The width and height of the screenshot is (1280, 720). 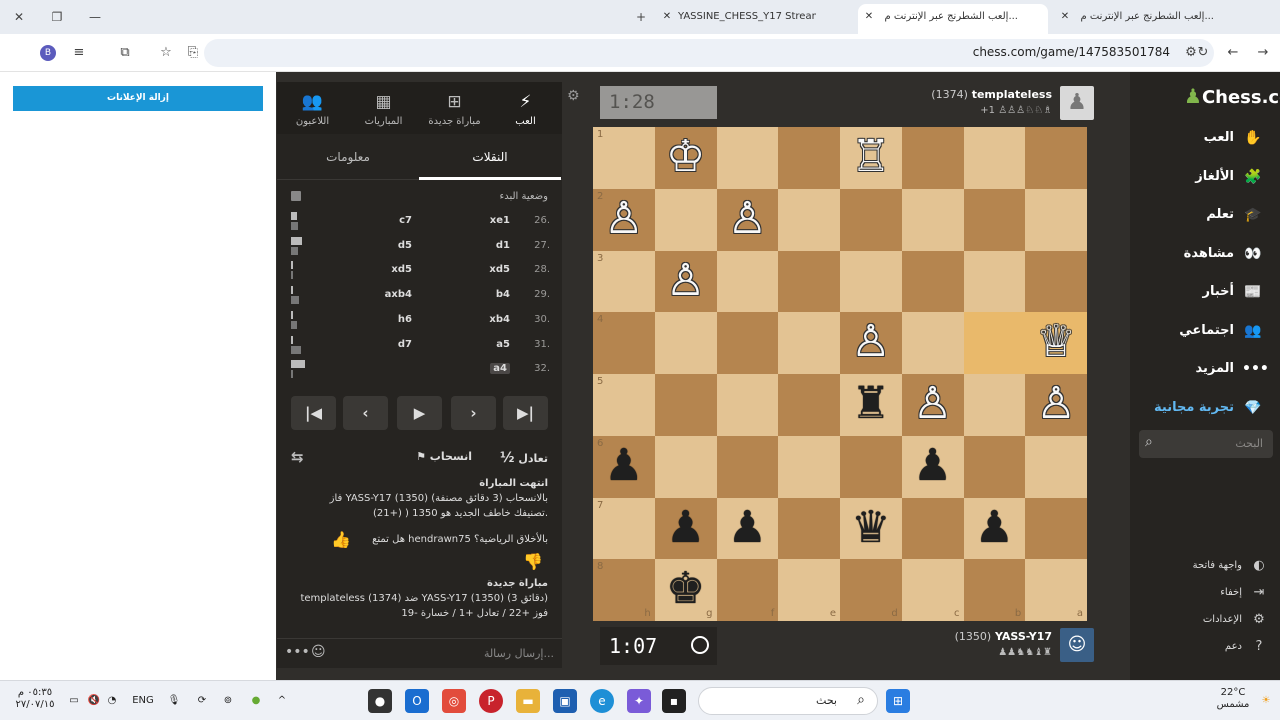 I want to click on taskbar-app-icon: ●, so click(x=380, y=701).